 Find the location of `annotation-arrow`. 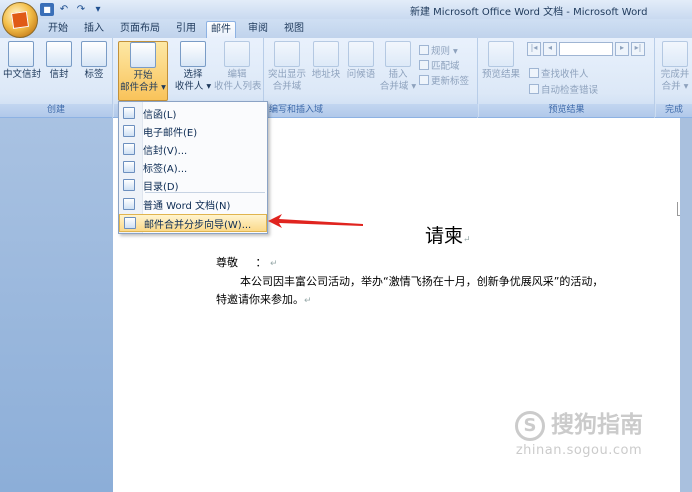

annotation-arrow is located at coordinates (315, 221).